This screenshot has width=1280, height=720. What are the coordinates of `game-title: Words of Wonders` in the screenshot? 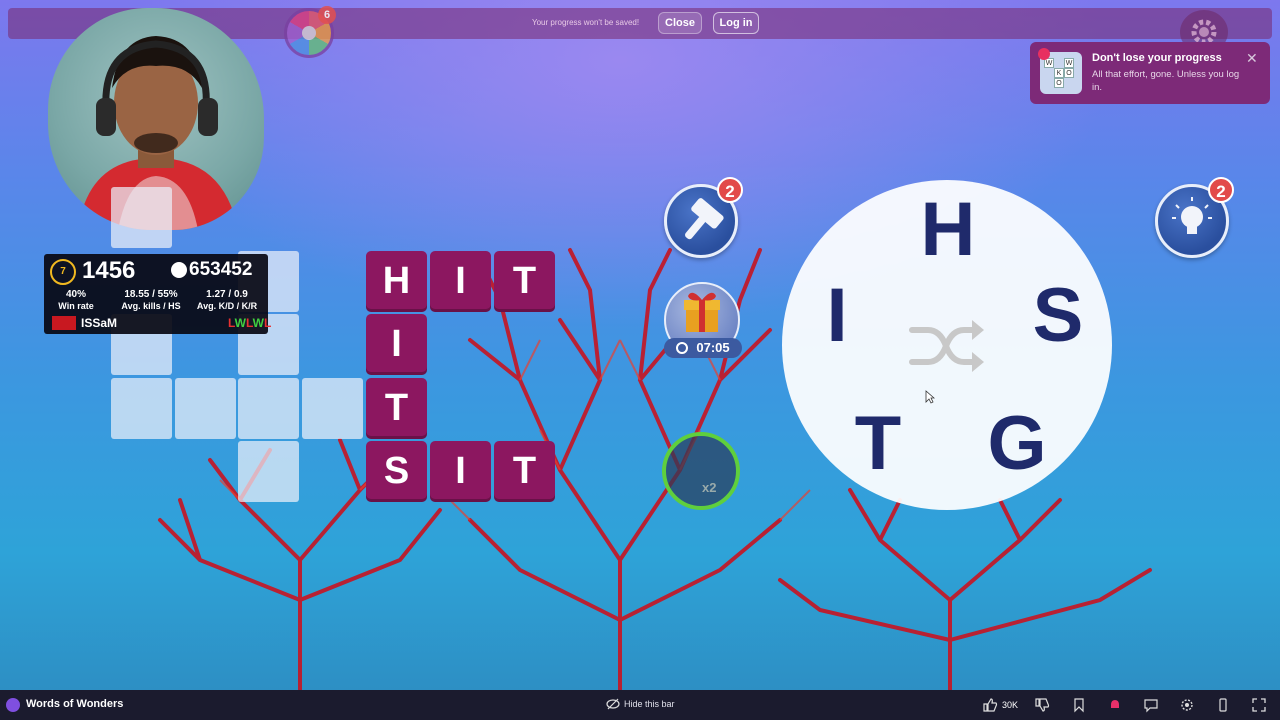 It's located at (75, 704).